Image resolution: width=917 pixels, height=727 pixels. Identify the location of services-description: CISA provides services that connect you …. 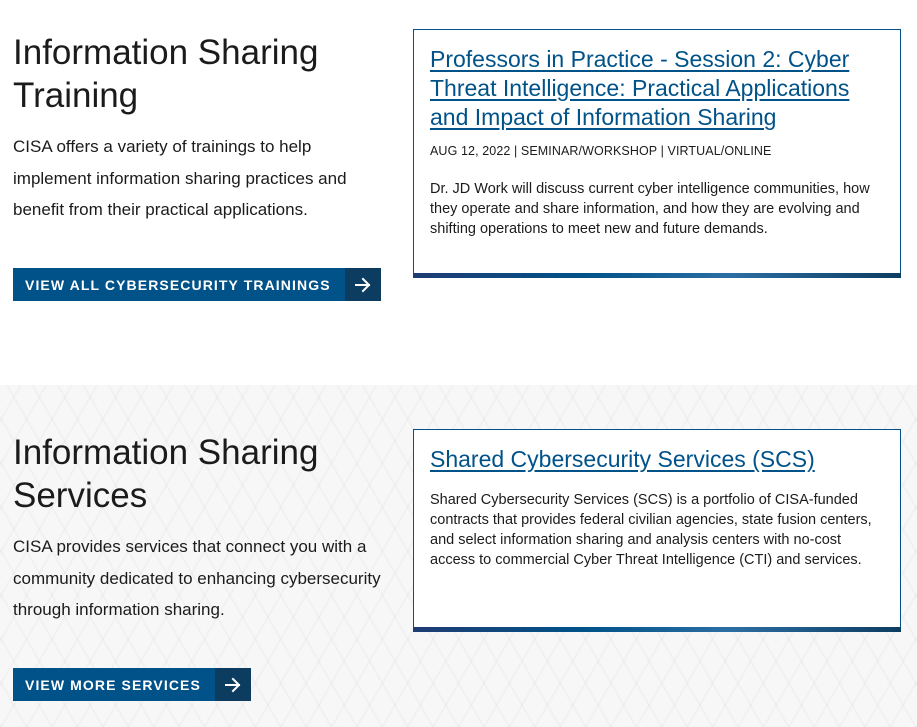
(197, 578).